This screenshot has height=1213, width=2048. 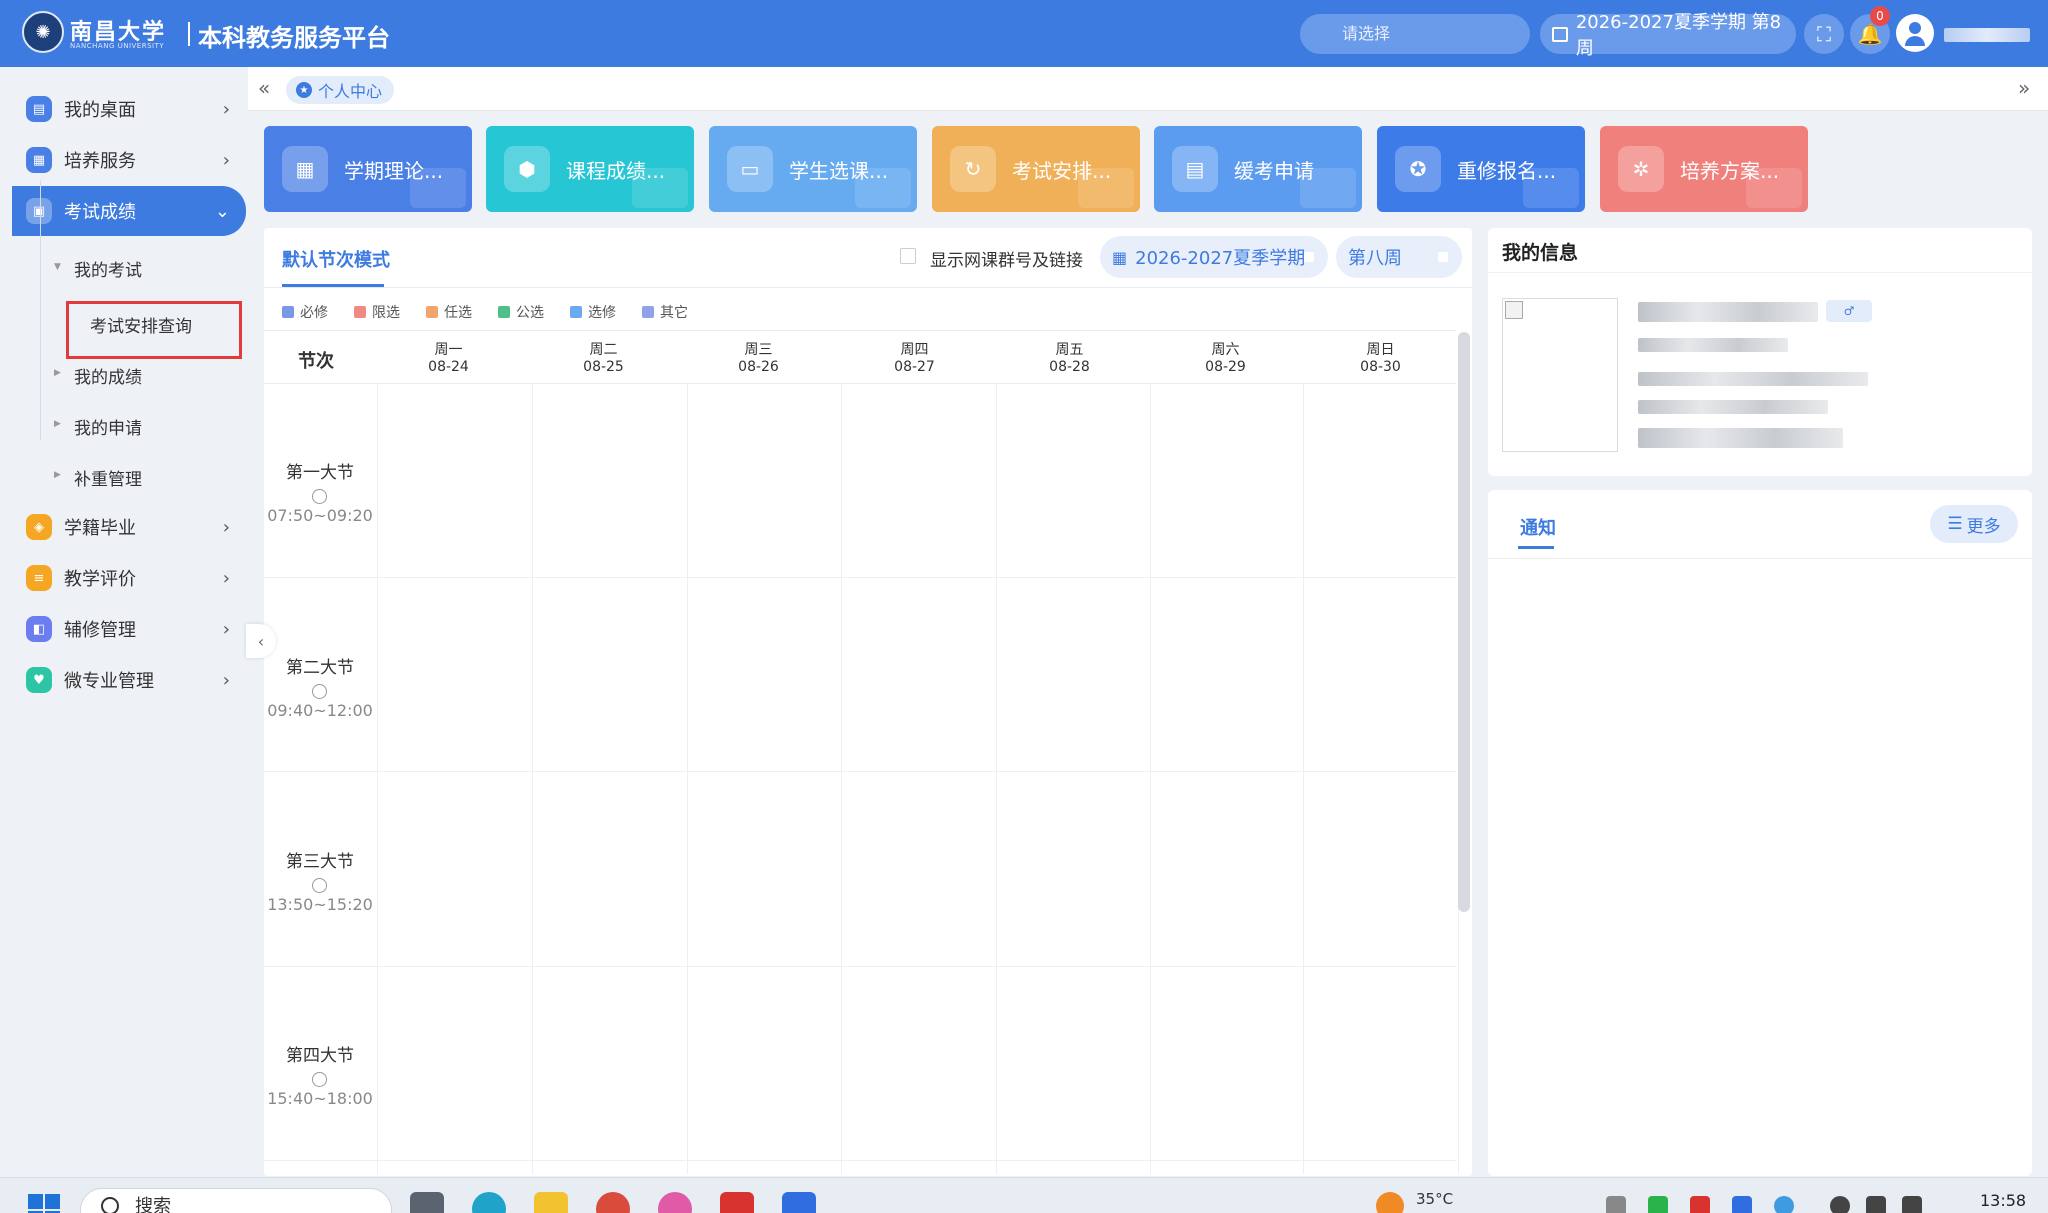 I want to click on sidebar-item-micro-major: ♥ 微专业管理 ›, so click(x=129, y=680).